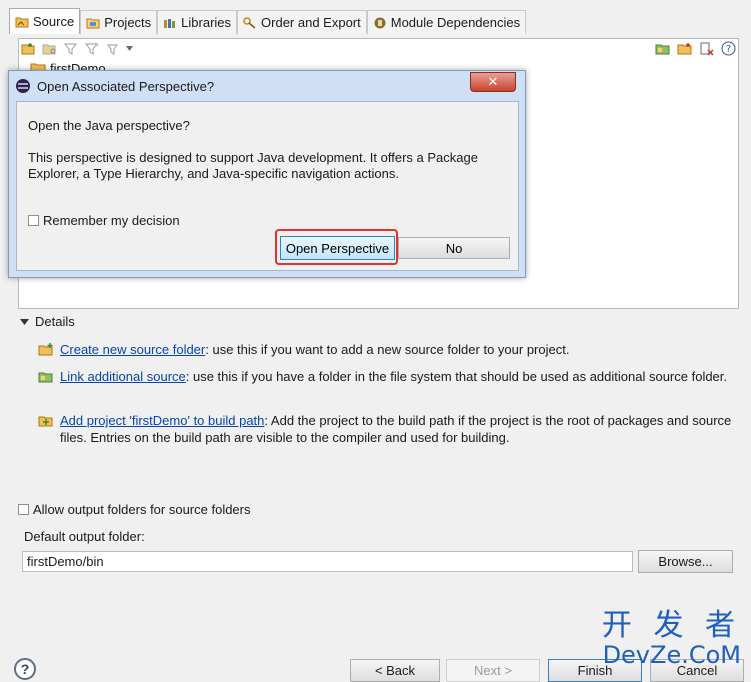 Image resolution: width=751 pixels, height=682 pixels. What do you see at coordinates (455, 22) in the screenshot?
I see `tab-module-dependencies-label: Module Dependencies` at bounding box center [455, 22].